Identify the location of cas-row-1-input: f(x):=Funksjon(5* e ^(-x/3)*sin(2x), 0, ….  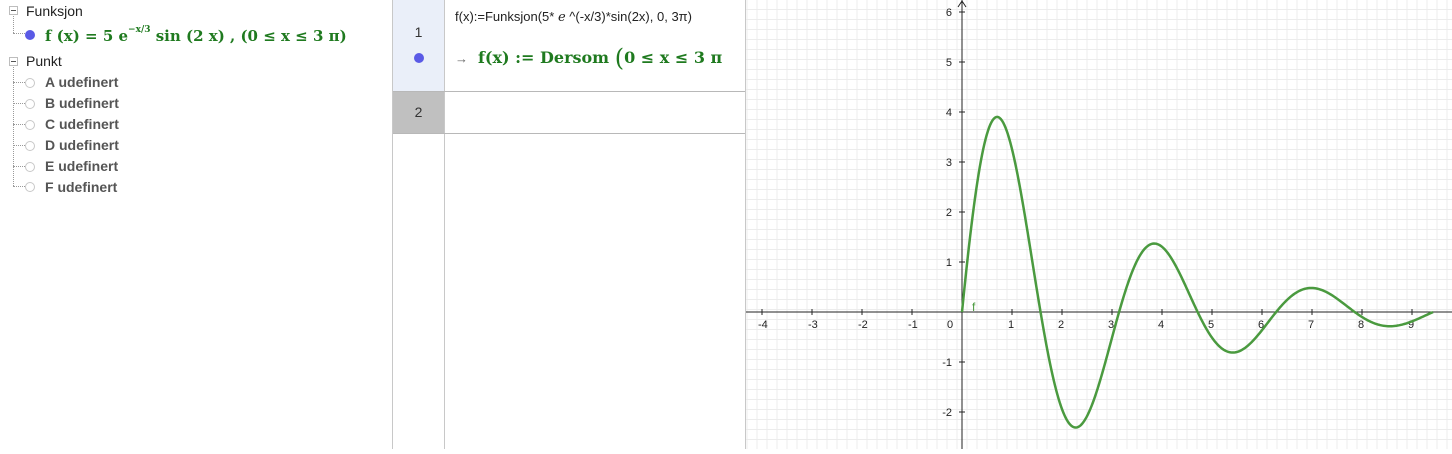
(573, 17).